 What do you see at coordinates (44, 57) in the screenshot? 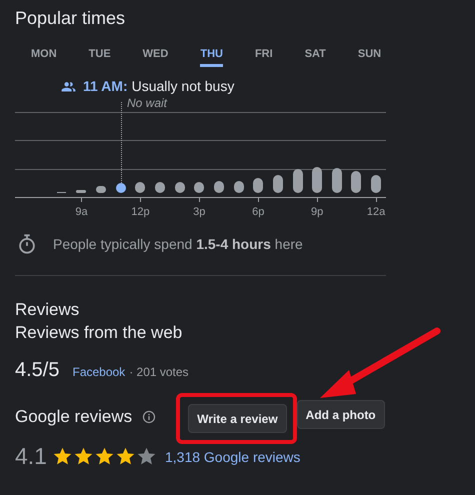
I see `day-tab: MON` at bounding box center [44, 57].